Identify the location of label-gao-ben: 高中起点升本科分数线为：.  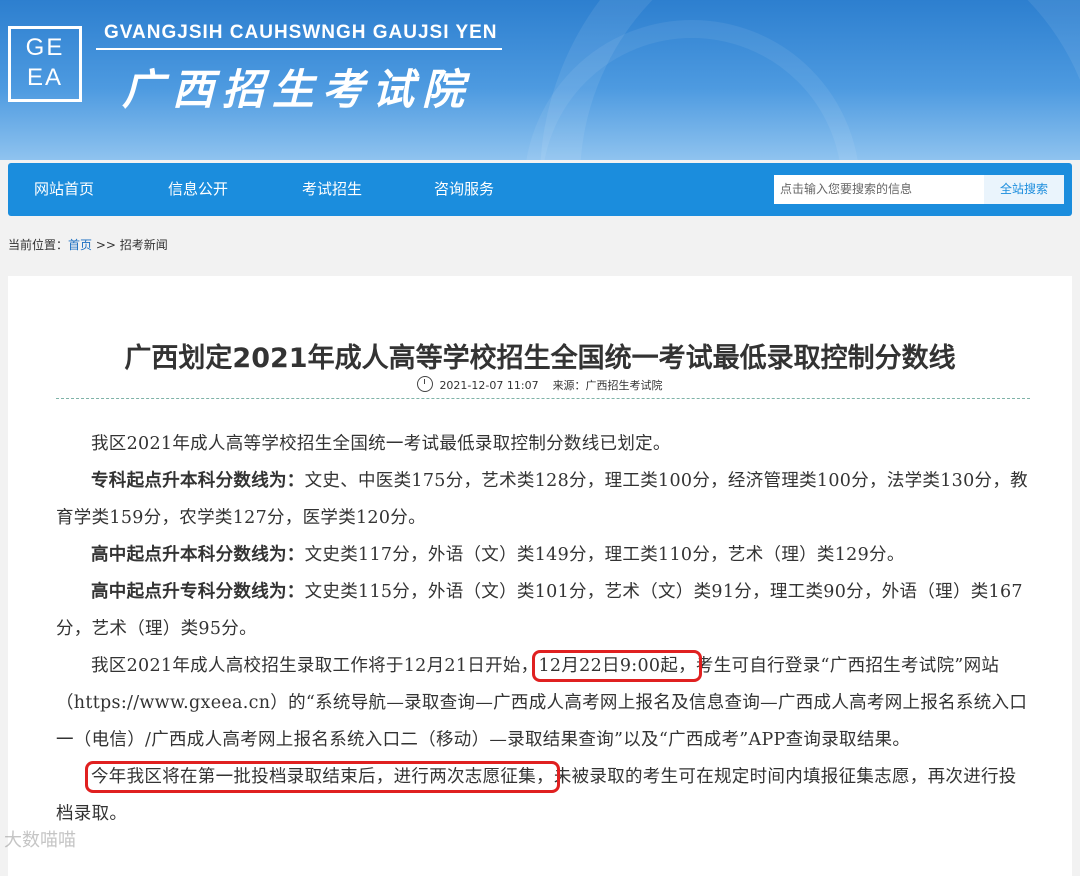
(198, 555).